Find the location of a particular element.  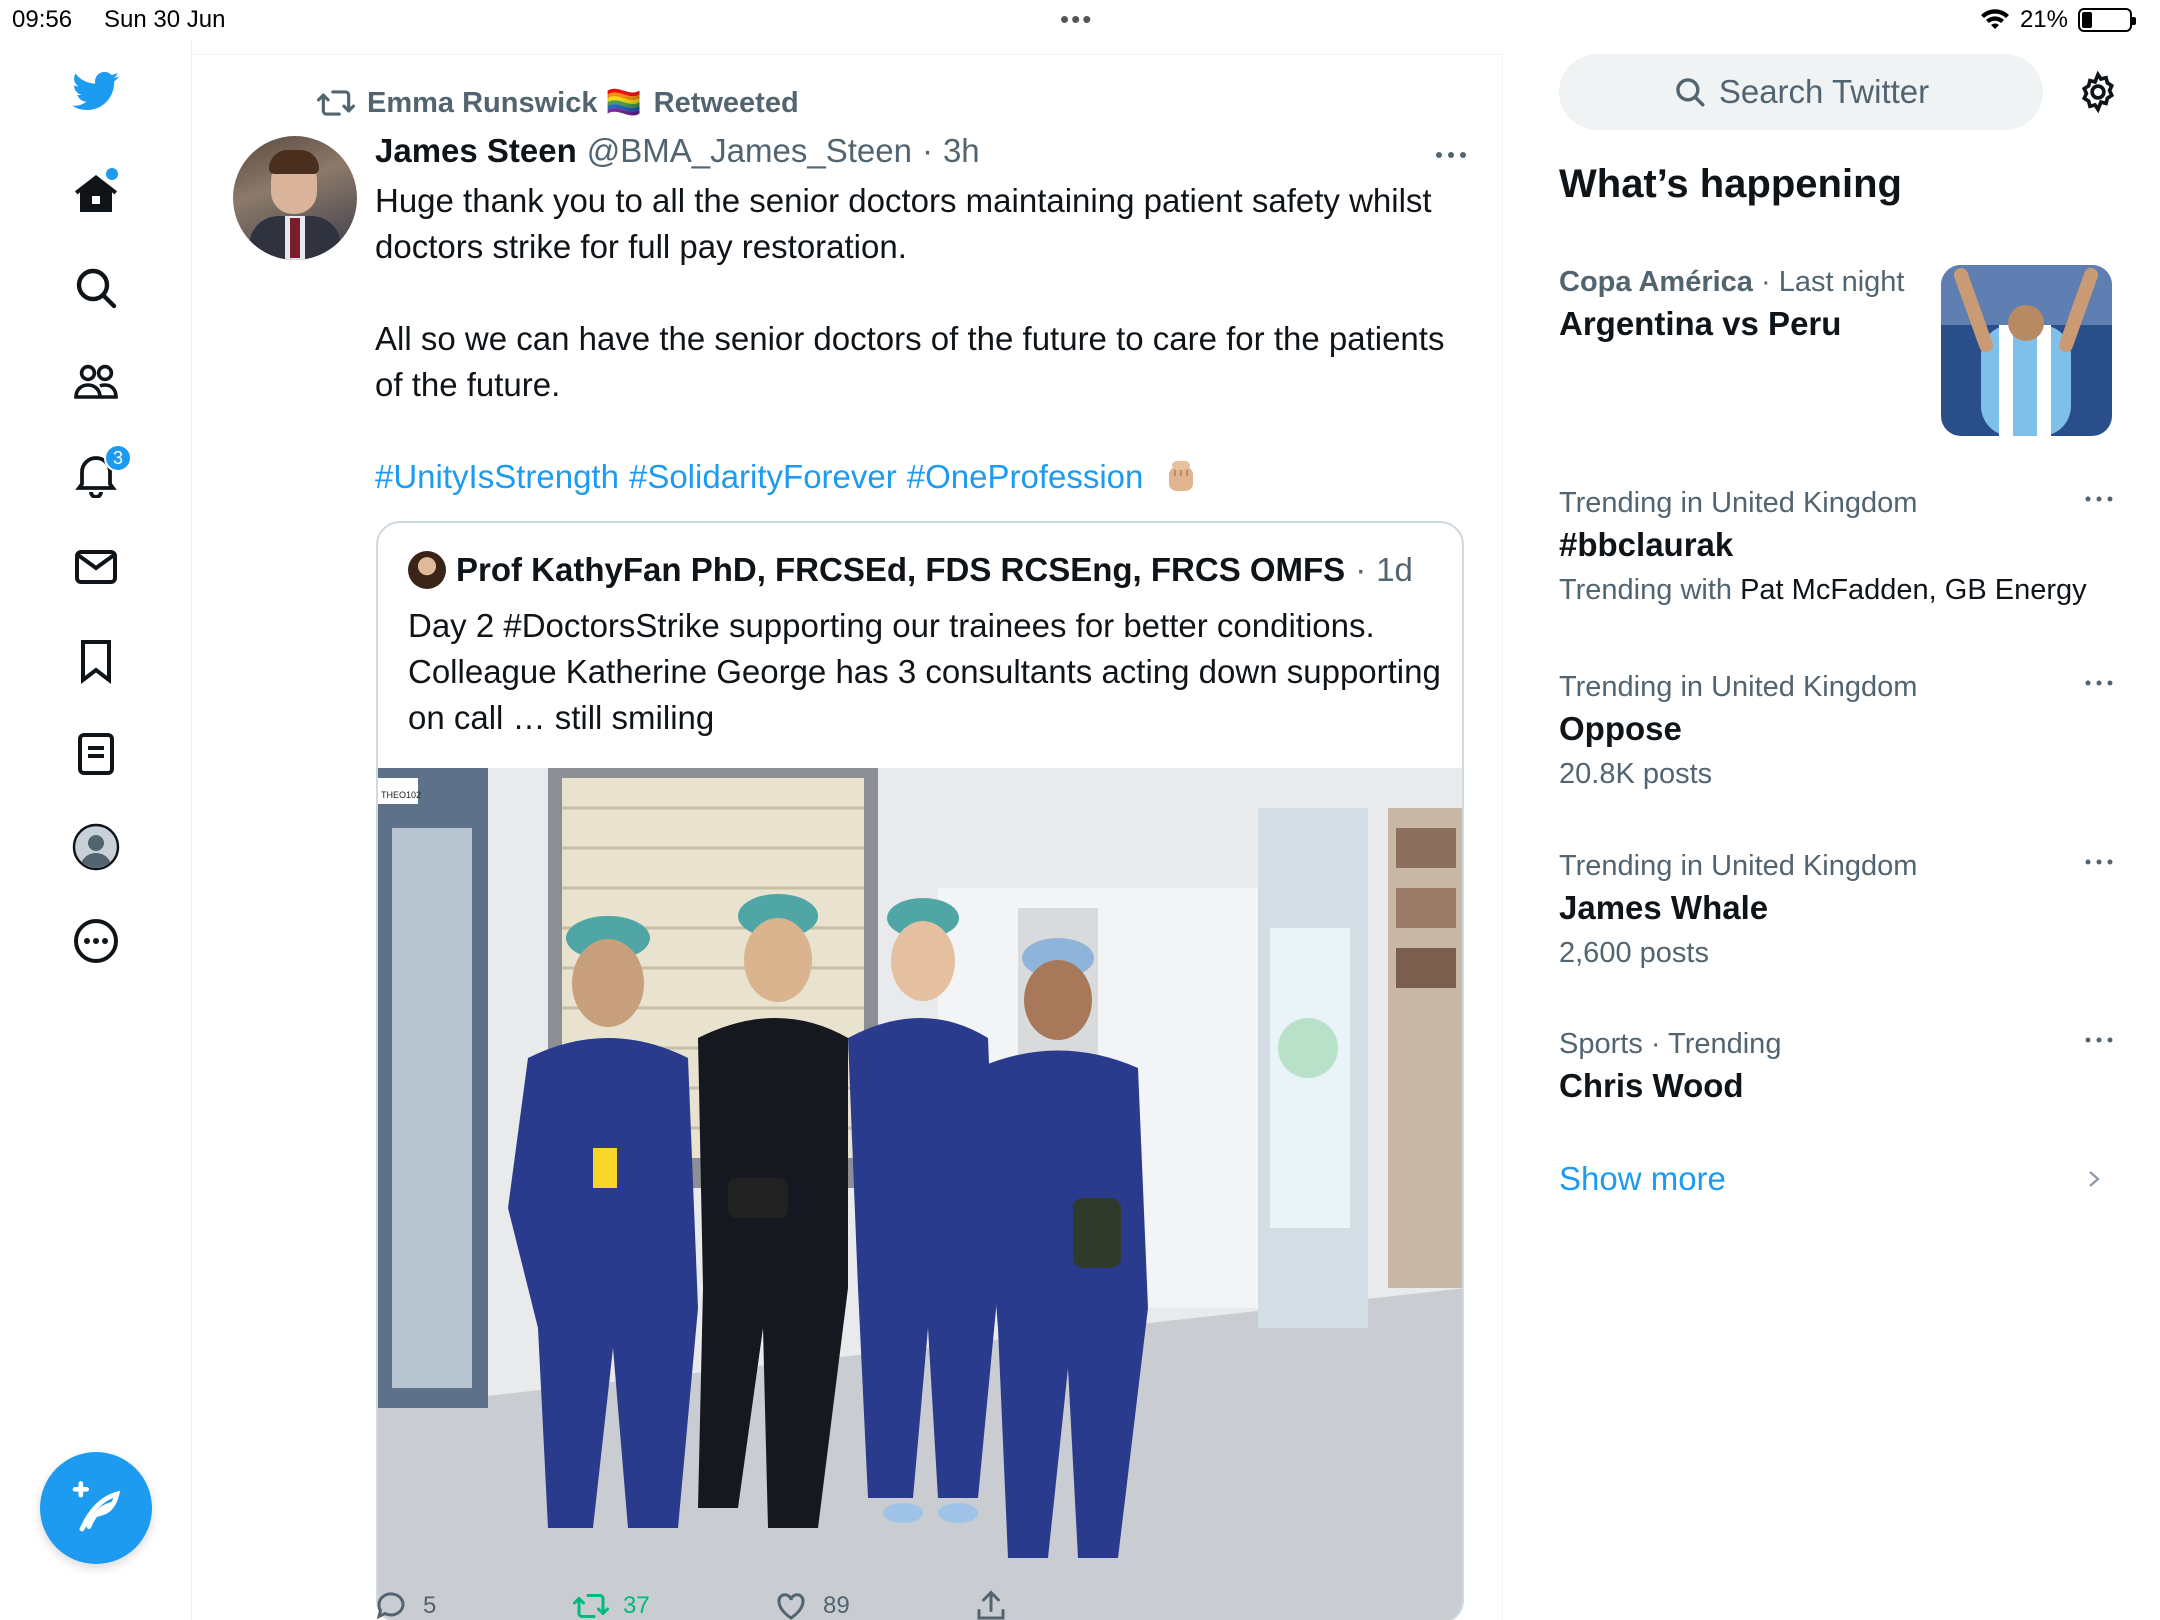

nav-lists is located at coordinates (96, 754).